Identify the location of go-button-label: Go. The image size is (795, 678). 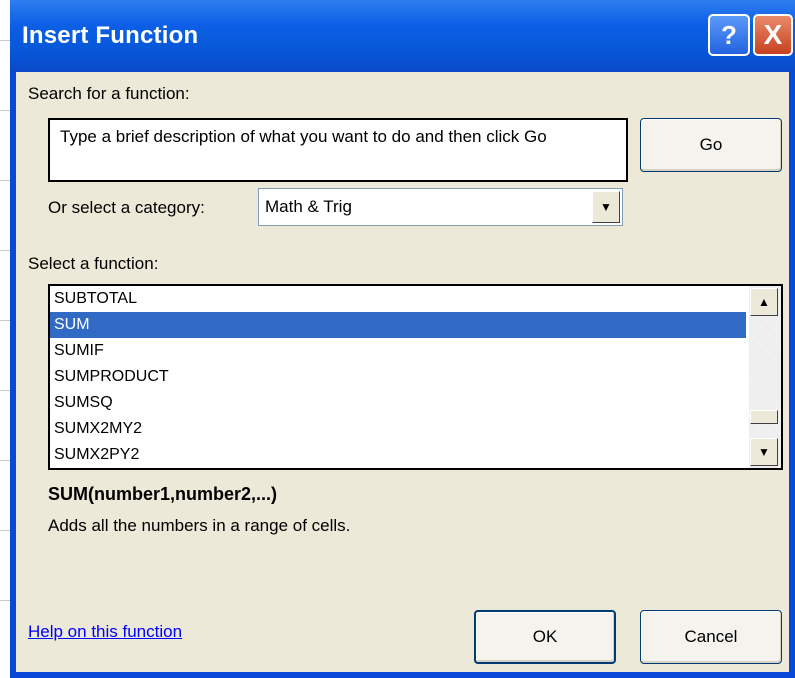
(711, 144).